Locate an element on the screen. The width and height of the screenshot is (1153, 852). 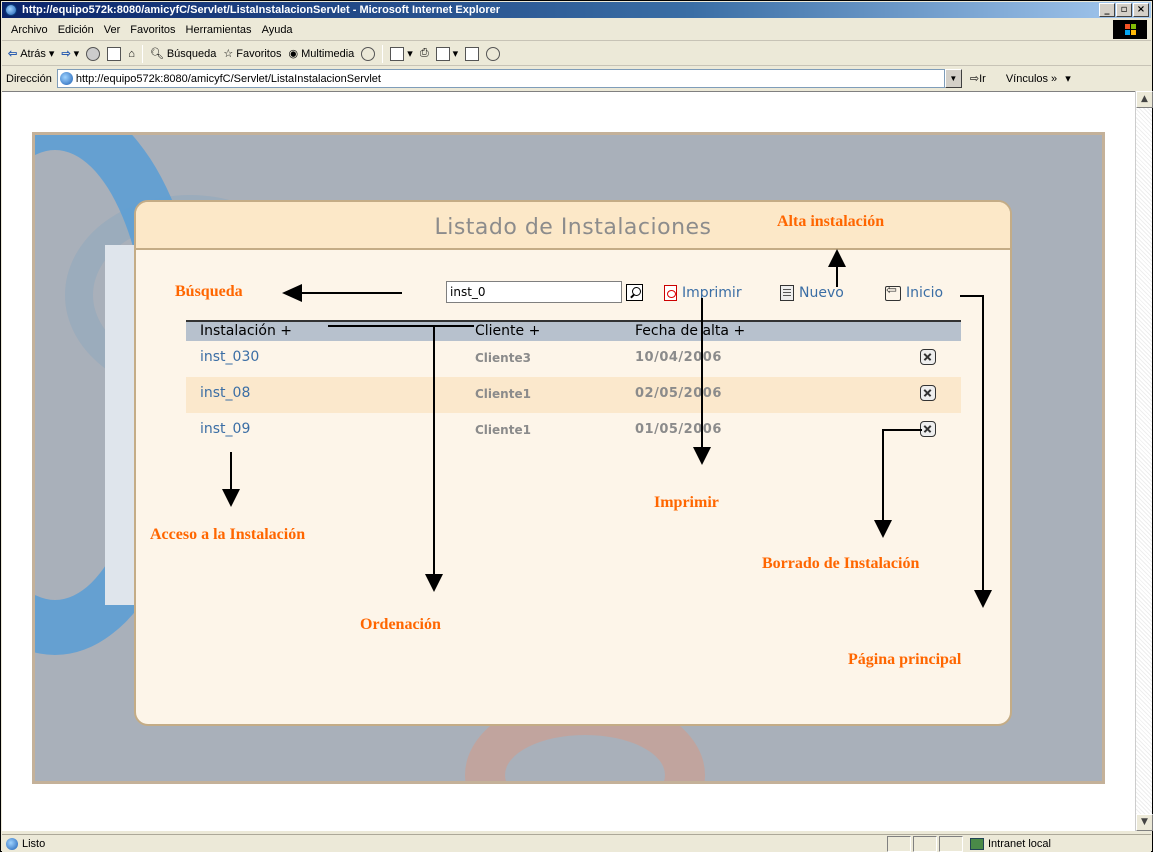
home-icon is located at coordinates (893, 292).